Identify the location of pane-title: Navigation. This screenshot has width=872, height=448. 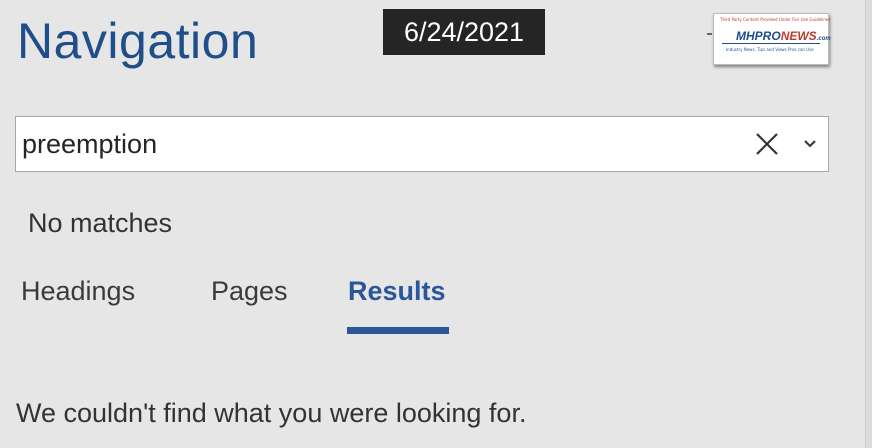
(138, 41).